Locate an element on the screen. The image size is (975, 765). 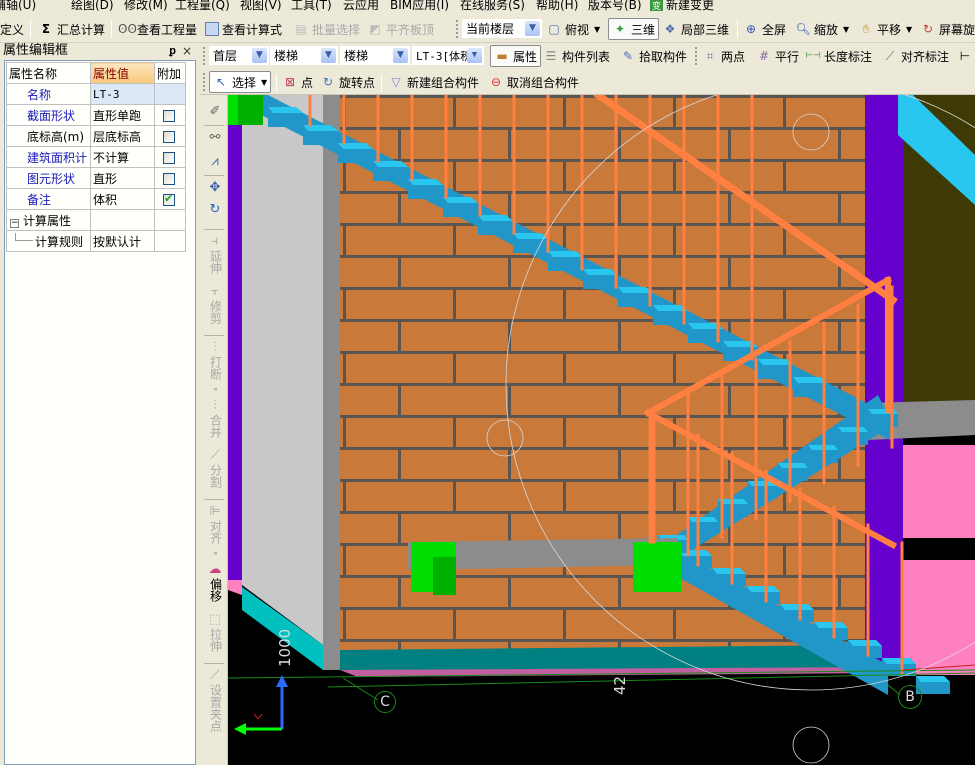
panel-title-bar: 属性编辑框 ᵱ × is located at coordinates (99, 51).